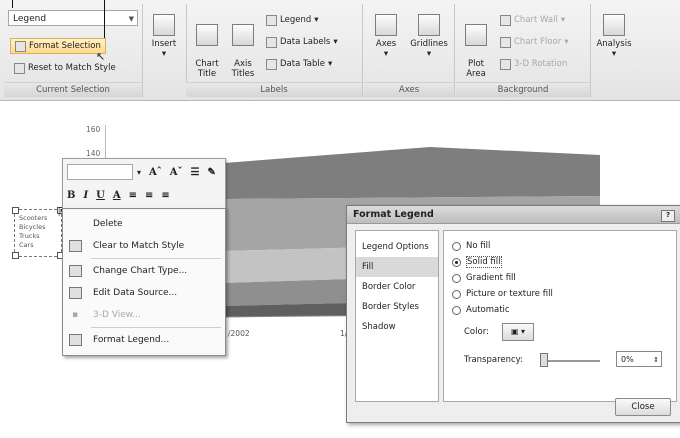 The image size is (680, 438). I want to click on data-labels-button: Data Labels ▾, so click(302, 42).